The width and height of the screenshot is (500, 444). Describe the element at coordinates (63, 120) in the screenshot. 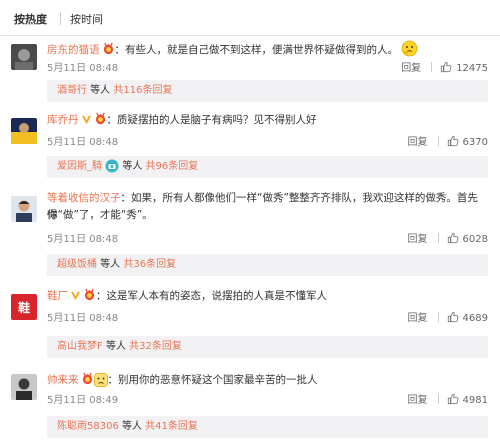

I see `comment-username: 库乔丹` at that location.